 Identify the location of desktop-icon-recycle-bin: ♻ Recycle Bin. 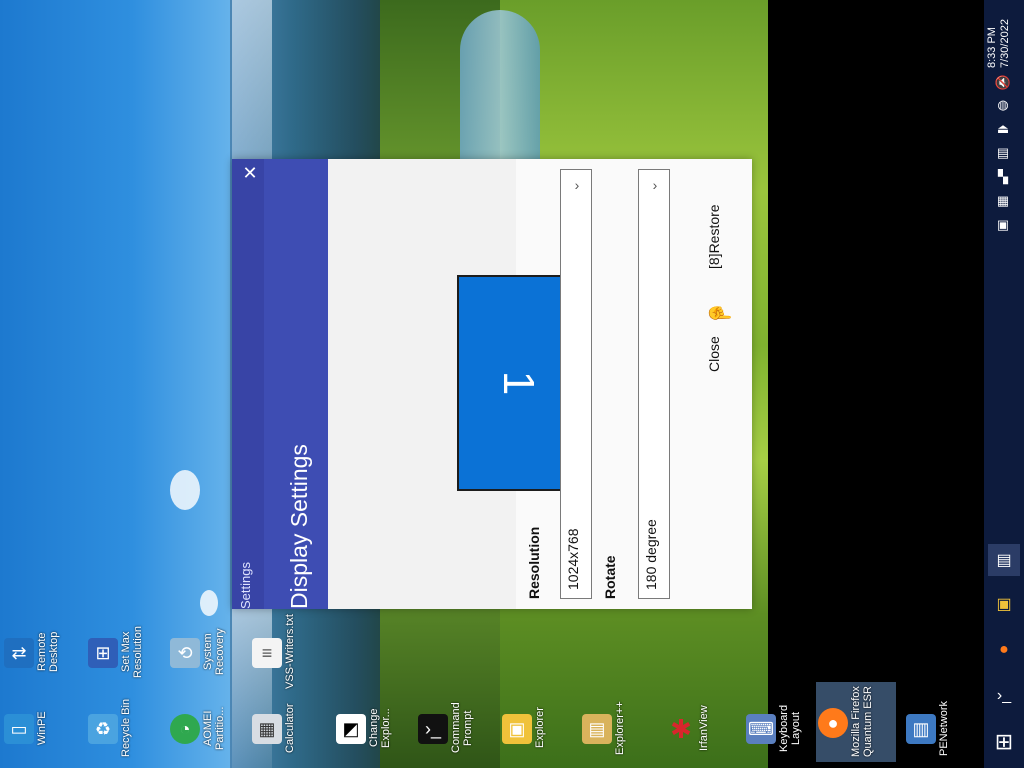
(126, 728).